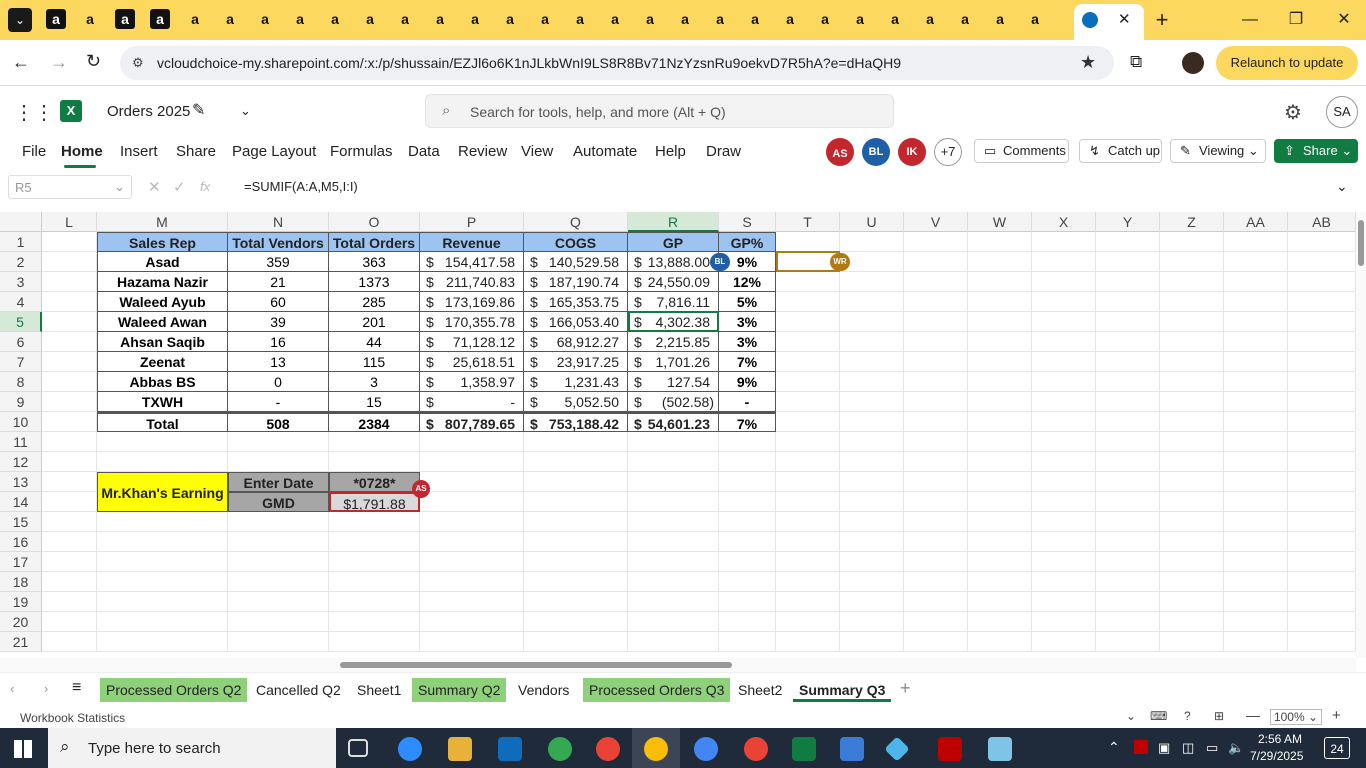  I want to click on table-cell: $13,888.00, so click(673, 262).